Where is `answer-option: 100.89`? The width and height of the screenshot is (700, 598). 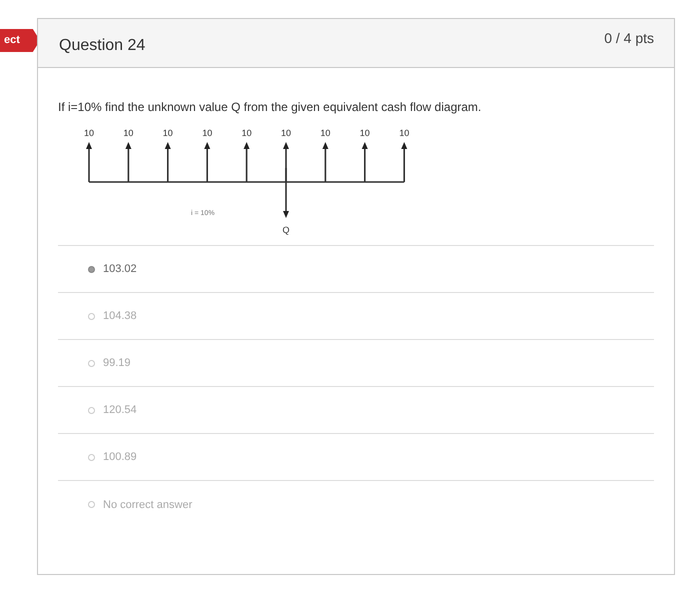 answer-option: 100.89 is located at coordinates (356, 457).